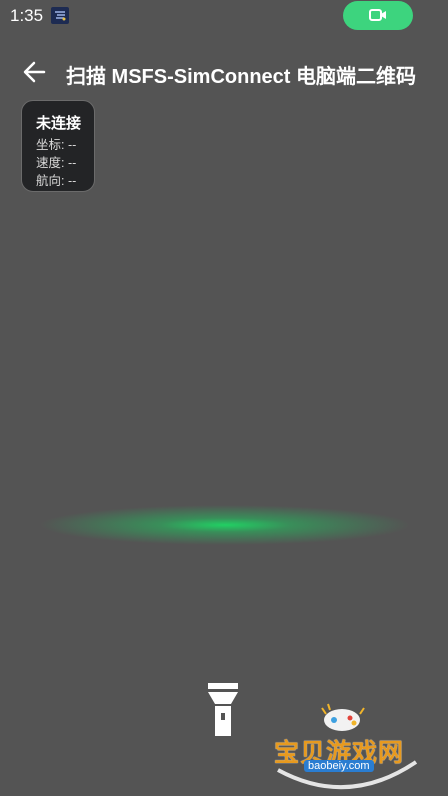 The image size is (448, 796). I want to click on back-arrow-icon, so click(34, 72).